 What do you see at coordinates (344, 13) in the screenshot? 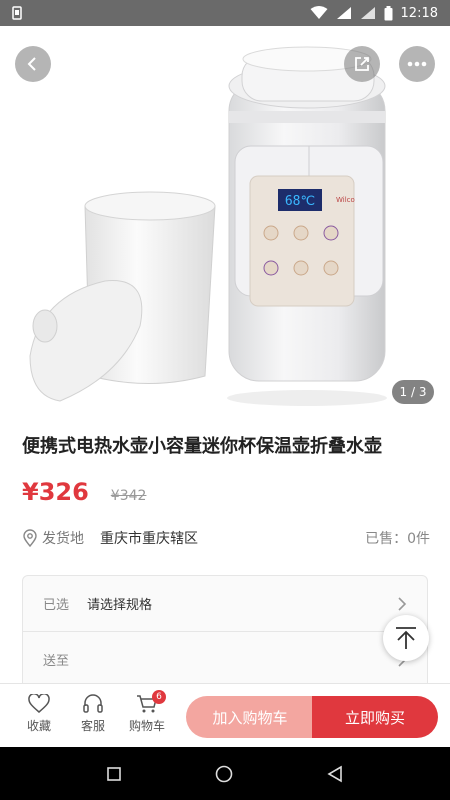
I see `signal-icon` at bounding box center [344, 13].